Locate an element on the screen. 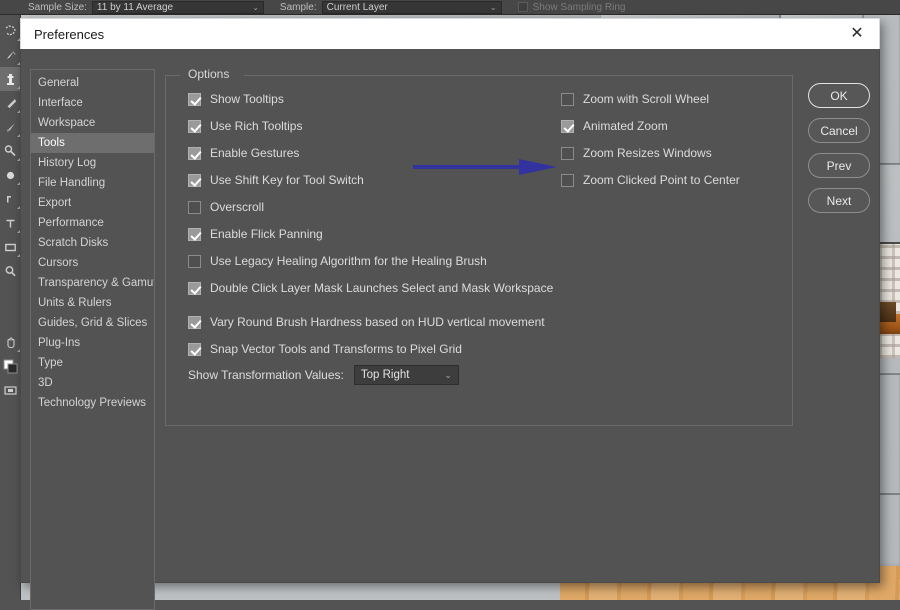  sidebar-item-history-log: History Log is located at coordinates (92, 163).